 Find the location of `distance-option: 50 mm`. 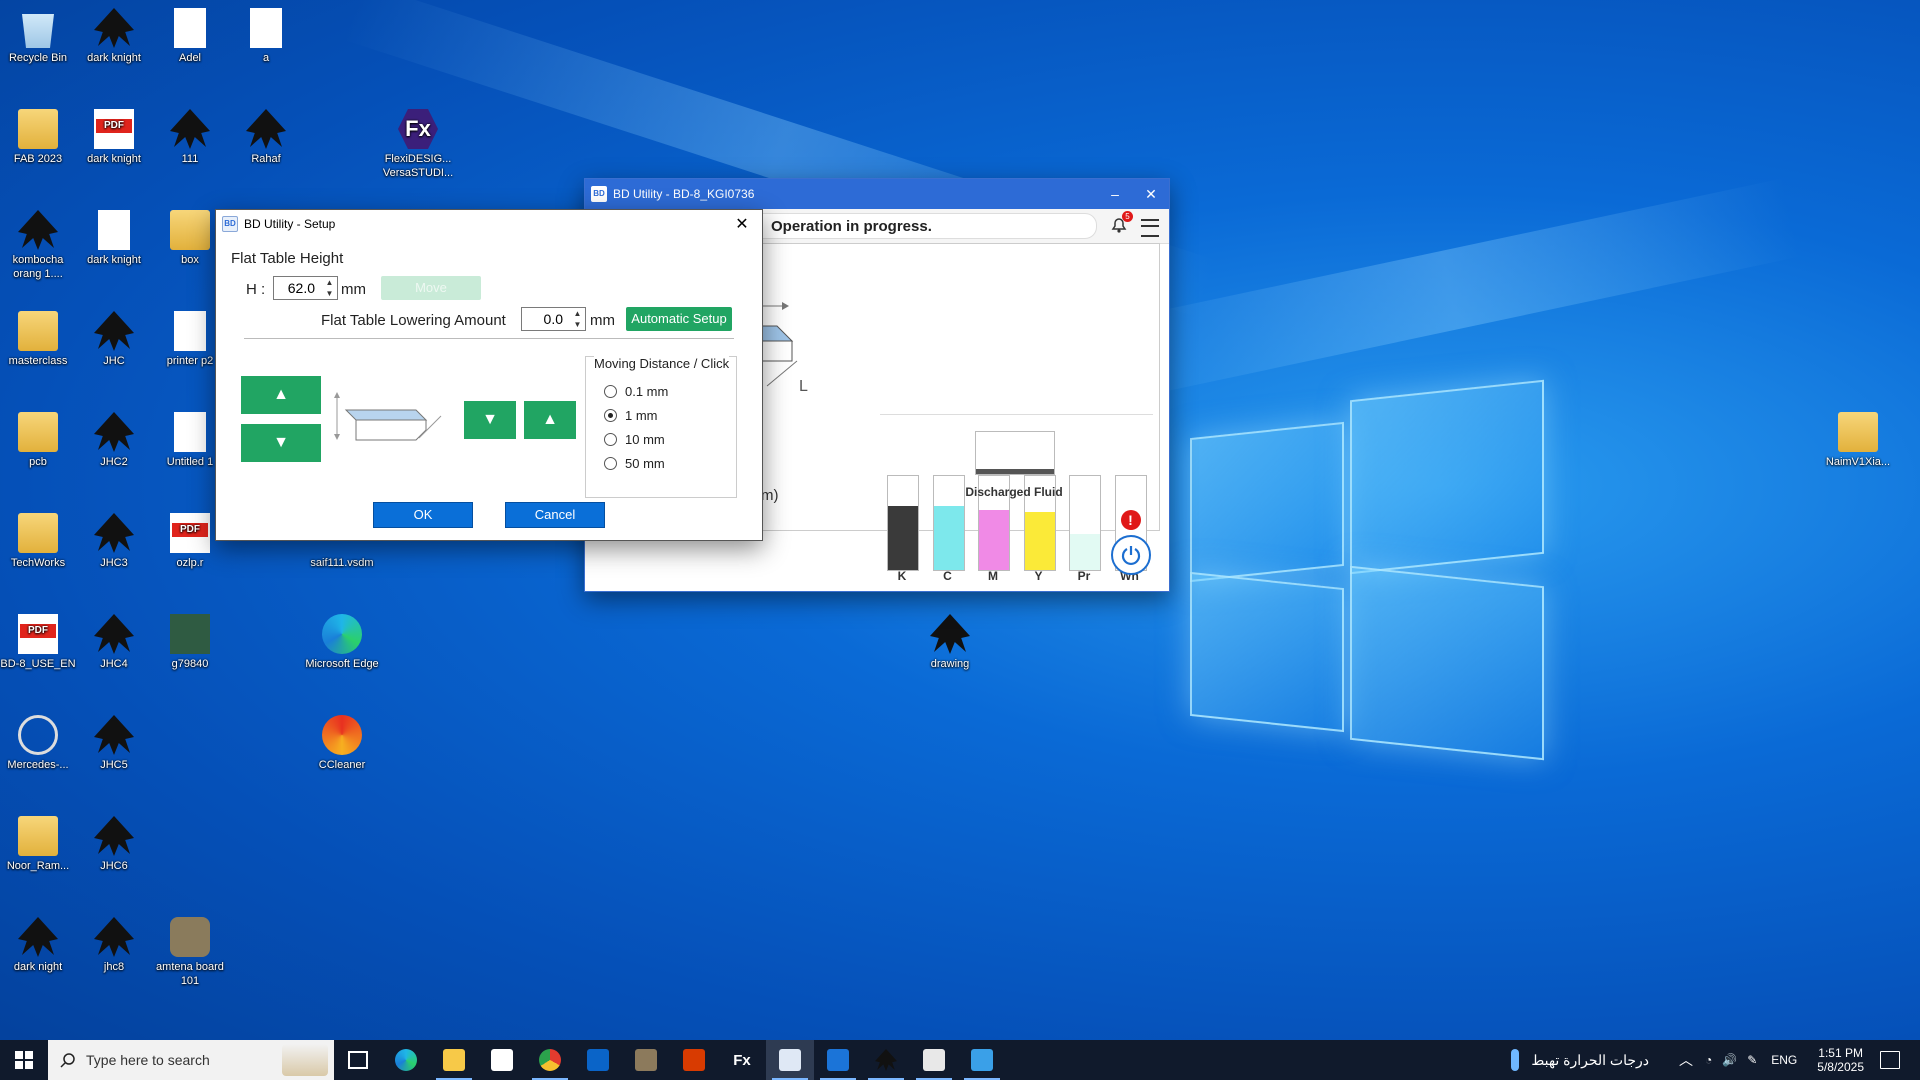

distance-option: 50 mm is located at coordinates (634, 463).